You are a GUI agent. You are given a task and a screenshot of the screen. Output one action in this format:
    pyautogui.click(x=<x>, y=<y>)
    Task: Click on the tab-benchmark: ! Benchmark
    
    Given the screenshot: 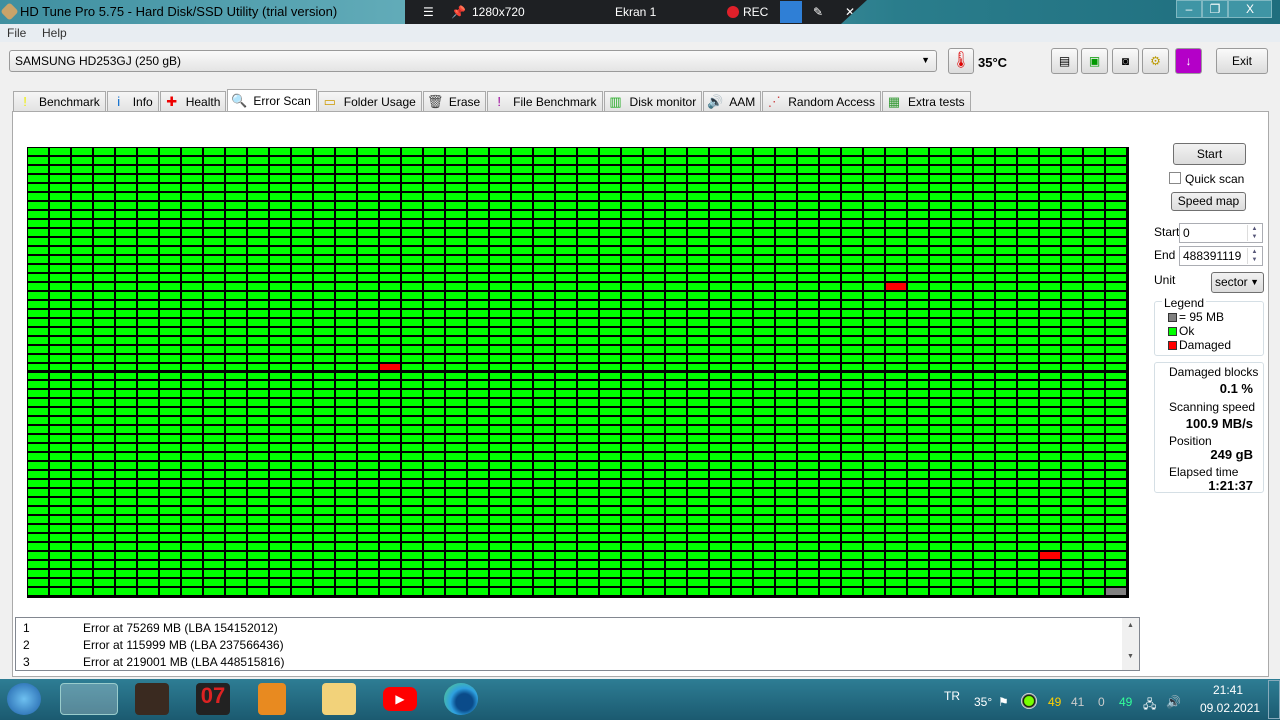 What is the action you would take?
    pyautogui.click(x=59, y=101)
    